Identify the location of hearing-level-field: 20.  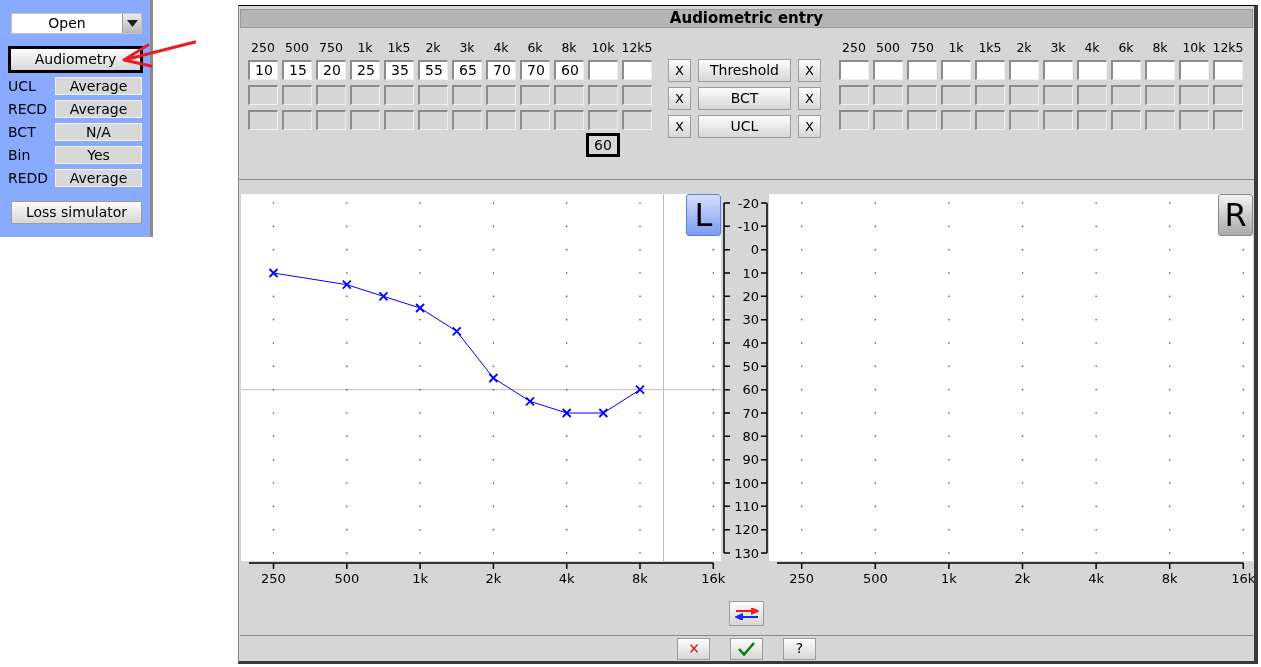
(331, 70).